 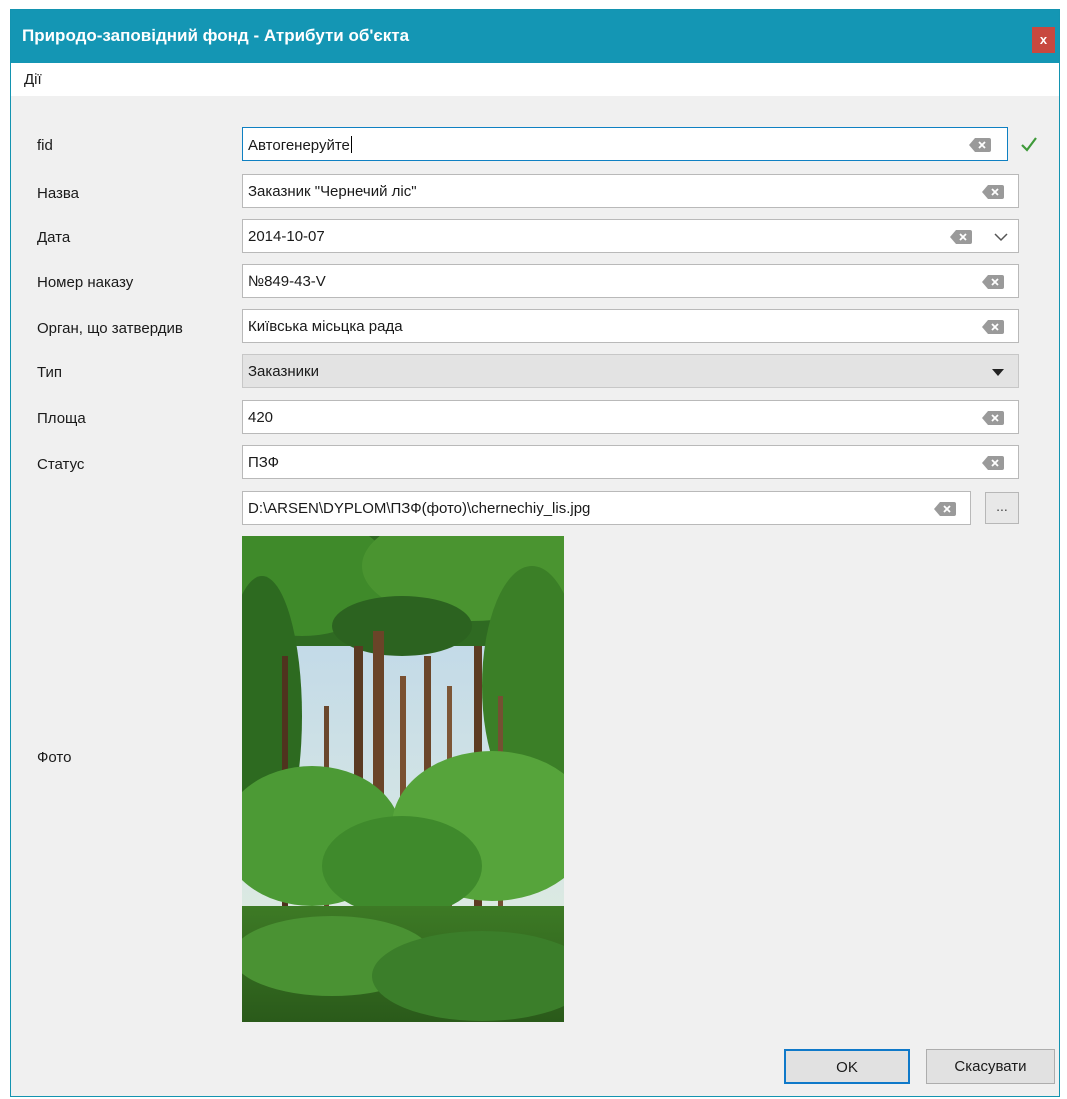 What do you see at coordinates (630, 191) in the screenshot?
I see `name-field: Заказник "Чернечий ліс"` at bounding box center [630, 191].